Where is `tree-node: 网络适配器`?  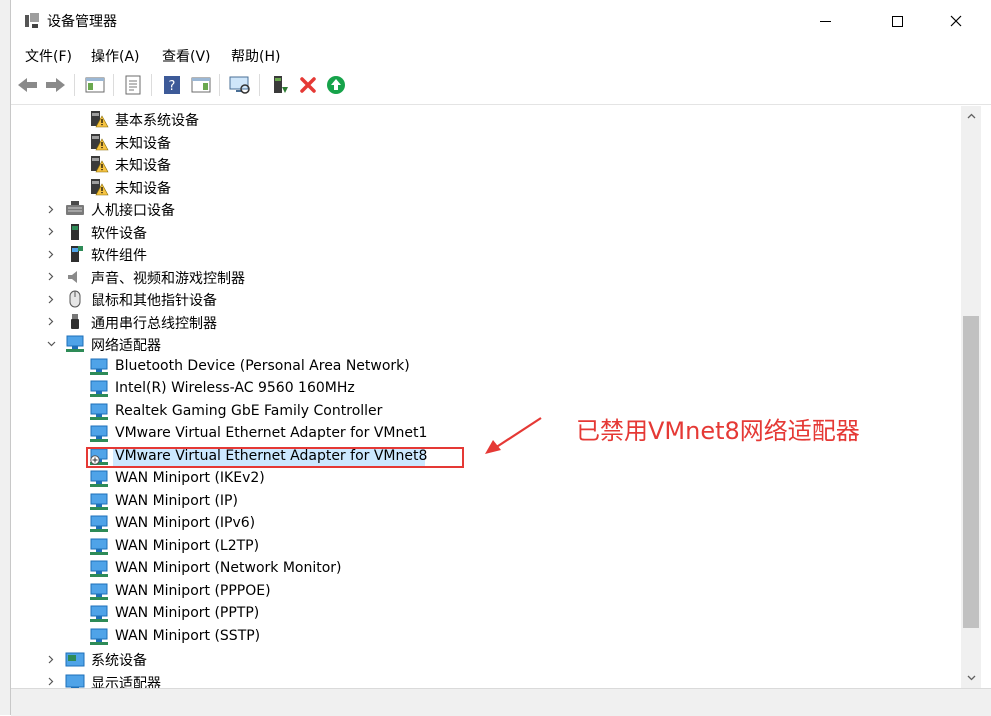 tree-node: 网络适配器 is located at coordinates (486, 344).